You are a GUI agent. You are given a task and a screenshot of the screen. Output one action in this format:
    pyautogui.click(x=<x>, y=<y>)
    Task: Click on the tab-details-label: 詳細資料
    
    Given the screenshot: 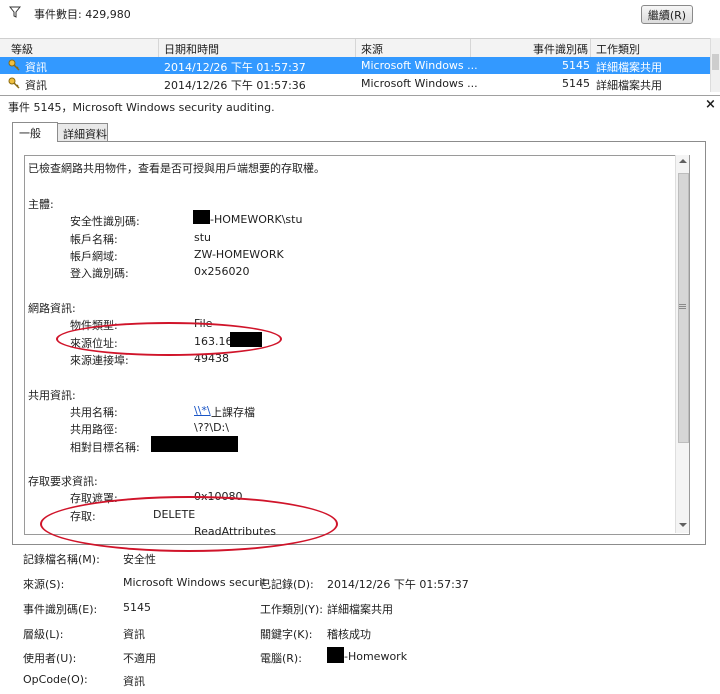 What is the action you would take?
    pyautogui.click(x=85, y=134)
    